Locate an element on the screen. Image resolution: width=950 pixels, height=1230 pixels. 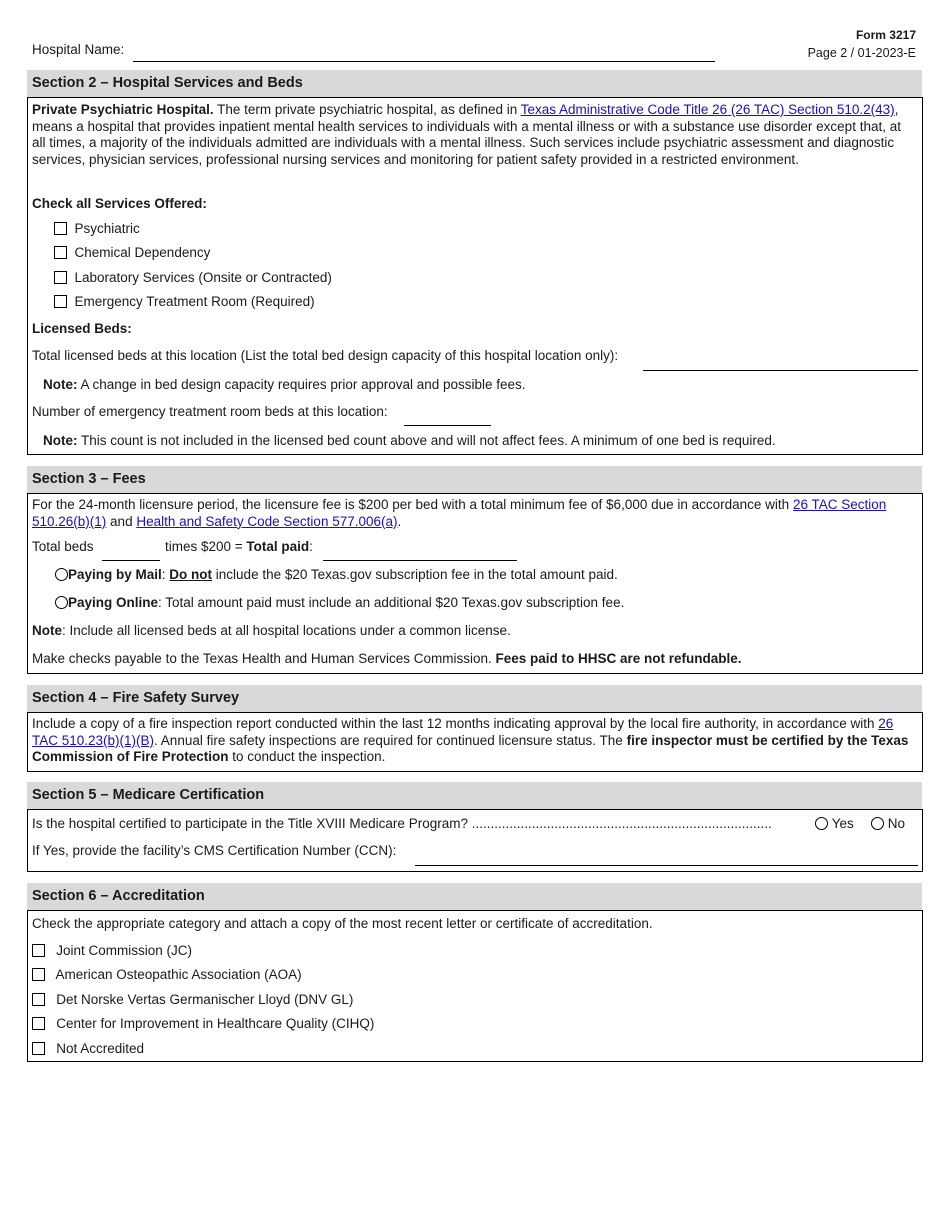
section2-header: Section 2 – Hospital Services and Beds is located at coordinates (474, 83).